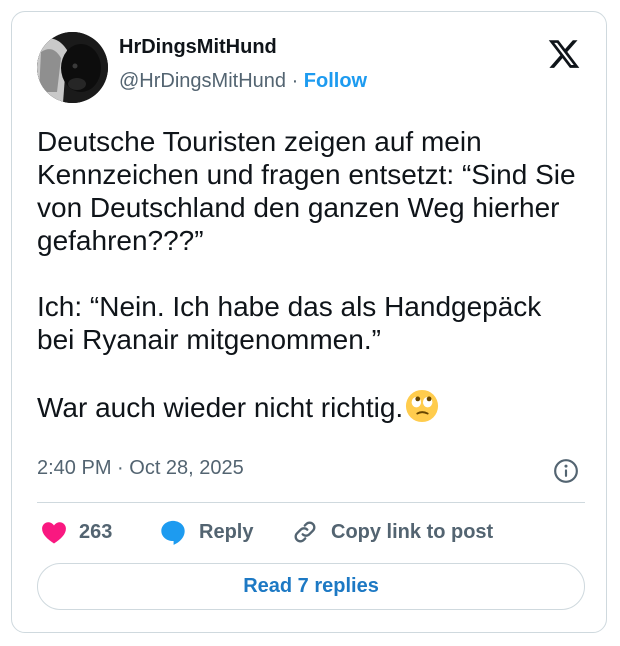  Describe the element at coordinates (76, 532) in the screenshot. I see `like-button: 263` at that location.